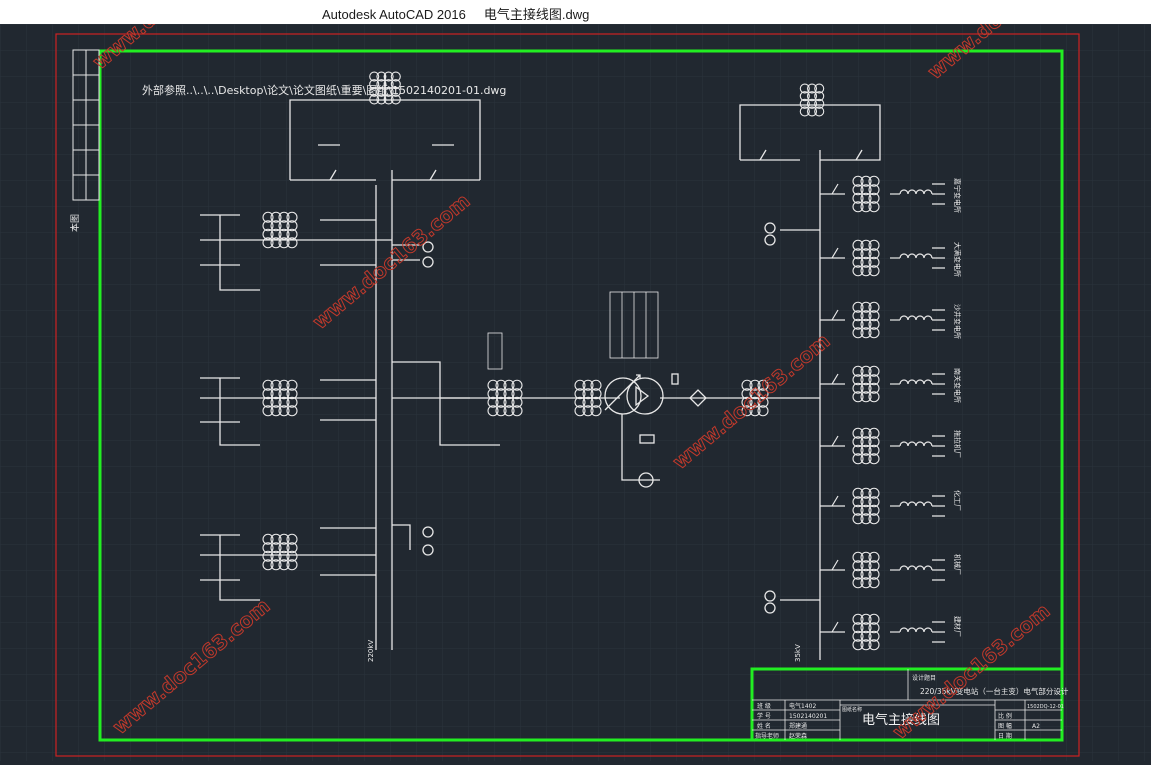 Image resolution: width=1151 pixels, height=765 pixels. I want to click on window-titlebar: Autodesk AutoCAD 2016 电气主接线图.dwg, so click(575, 12).